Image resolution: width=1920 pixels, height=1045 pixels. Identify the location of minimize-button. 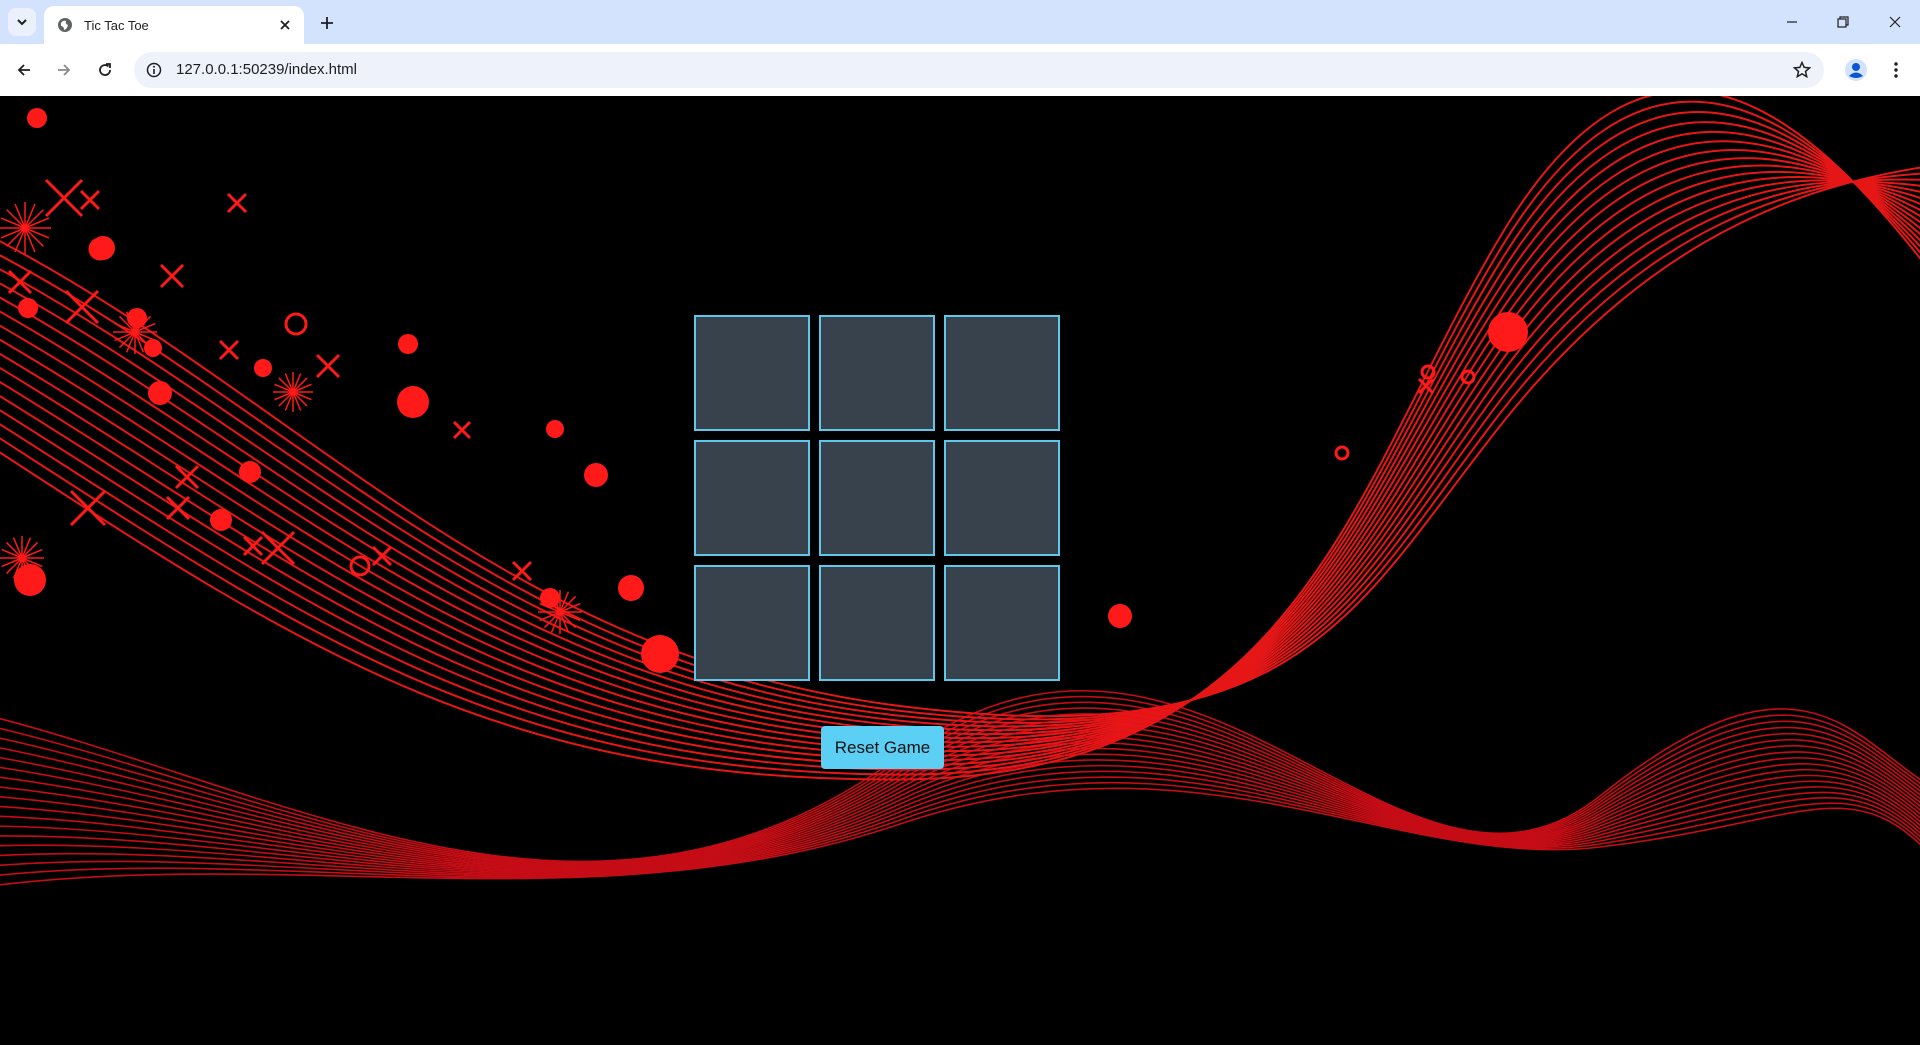
(1792, 22).